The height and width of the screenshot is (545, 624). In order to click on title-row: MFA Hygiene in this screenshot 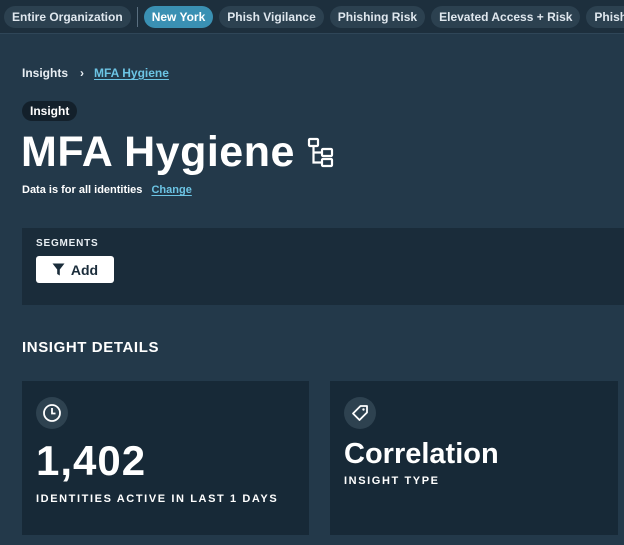, I will do `click(178, 152)`.